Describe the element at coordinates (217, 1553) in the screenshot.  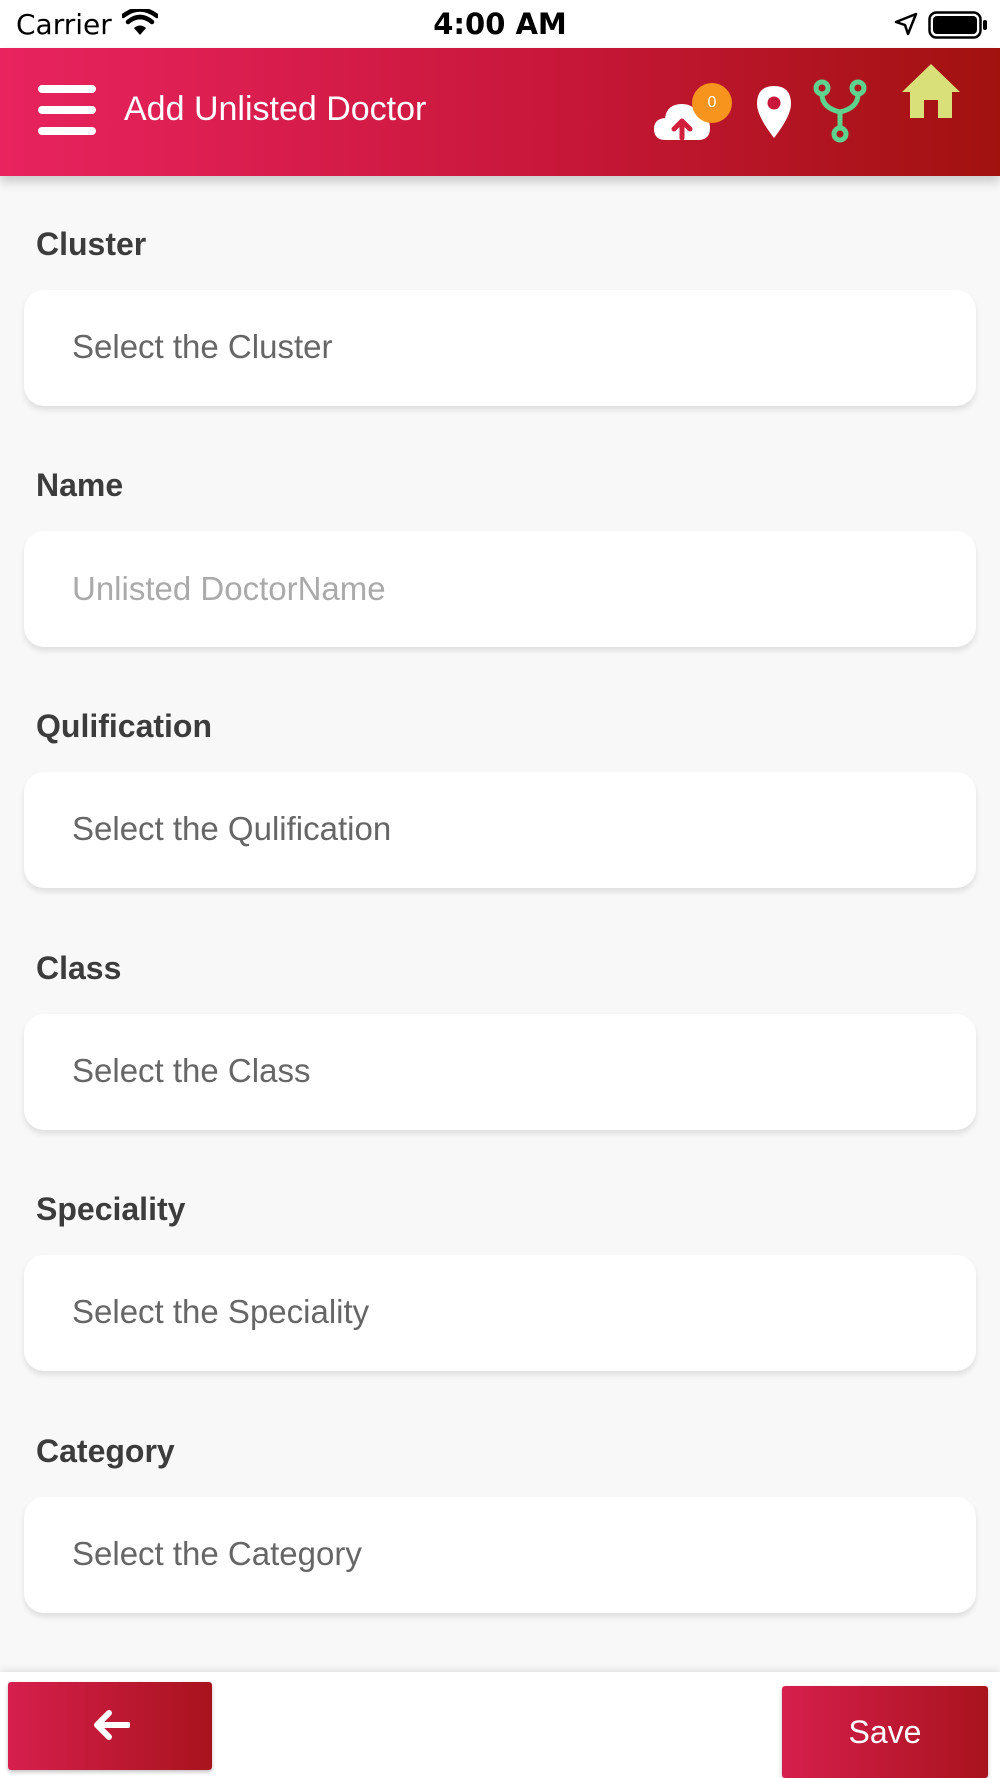
I see `category-select-value: Select the Category` at that location.